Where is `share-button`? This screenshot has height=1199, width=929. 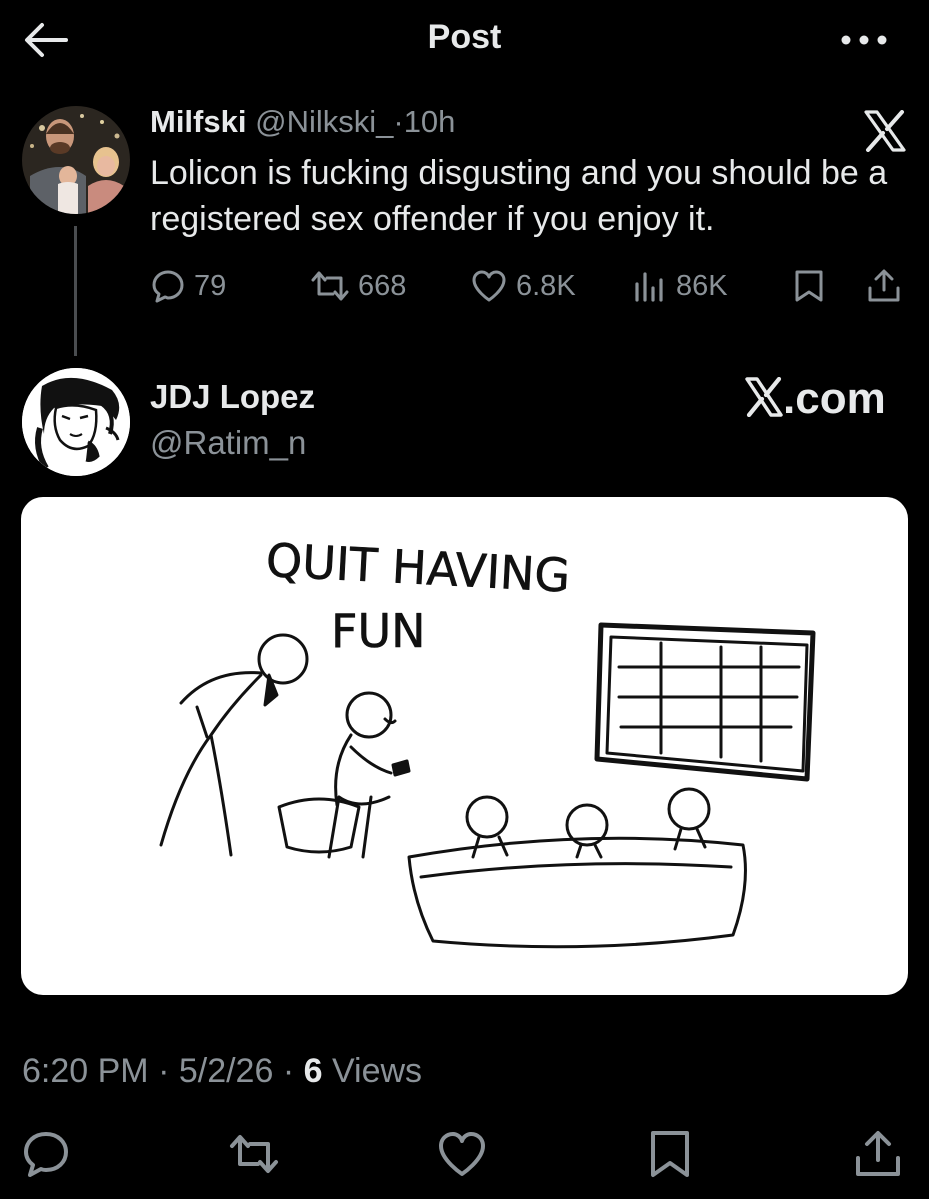 share-button is located at coordinates (878, 1154).